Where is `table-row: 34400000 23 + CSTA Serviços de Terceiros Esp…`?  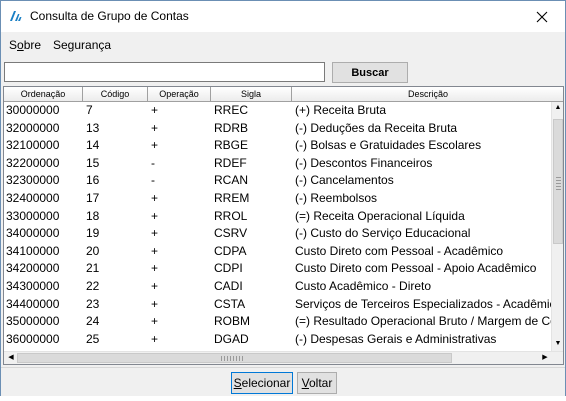
table-row: 34400000 23 + CSTA Serviços de Terceiros Esp… is located at coordinates (277, 305).